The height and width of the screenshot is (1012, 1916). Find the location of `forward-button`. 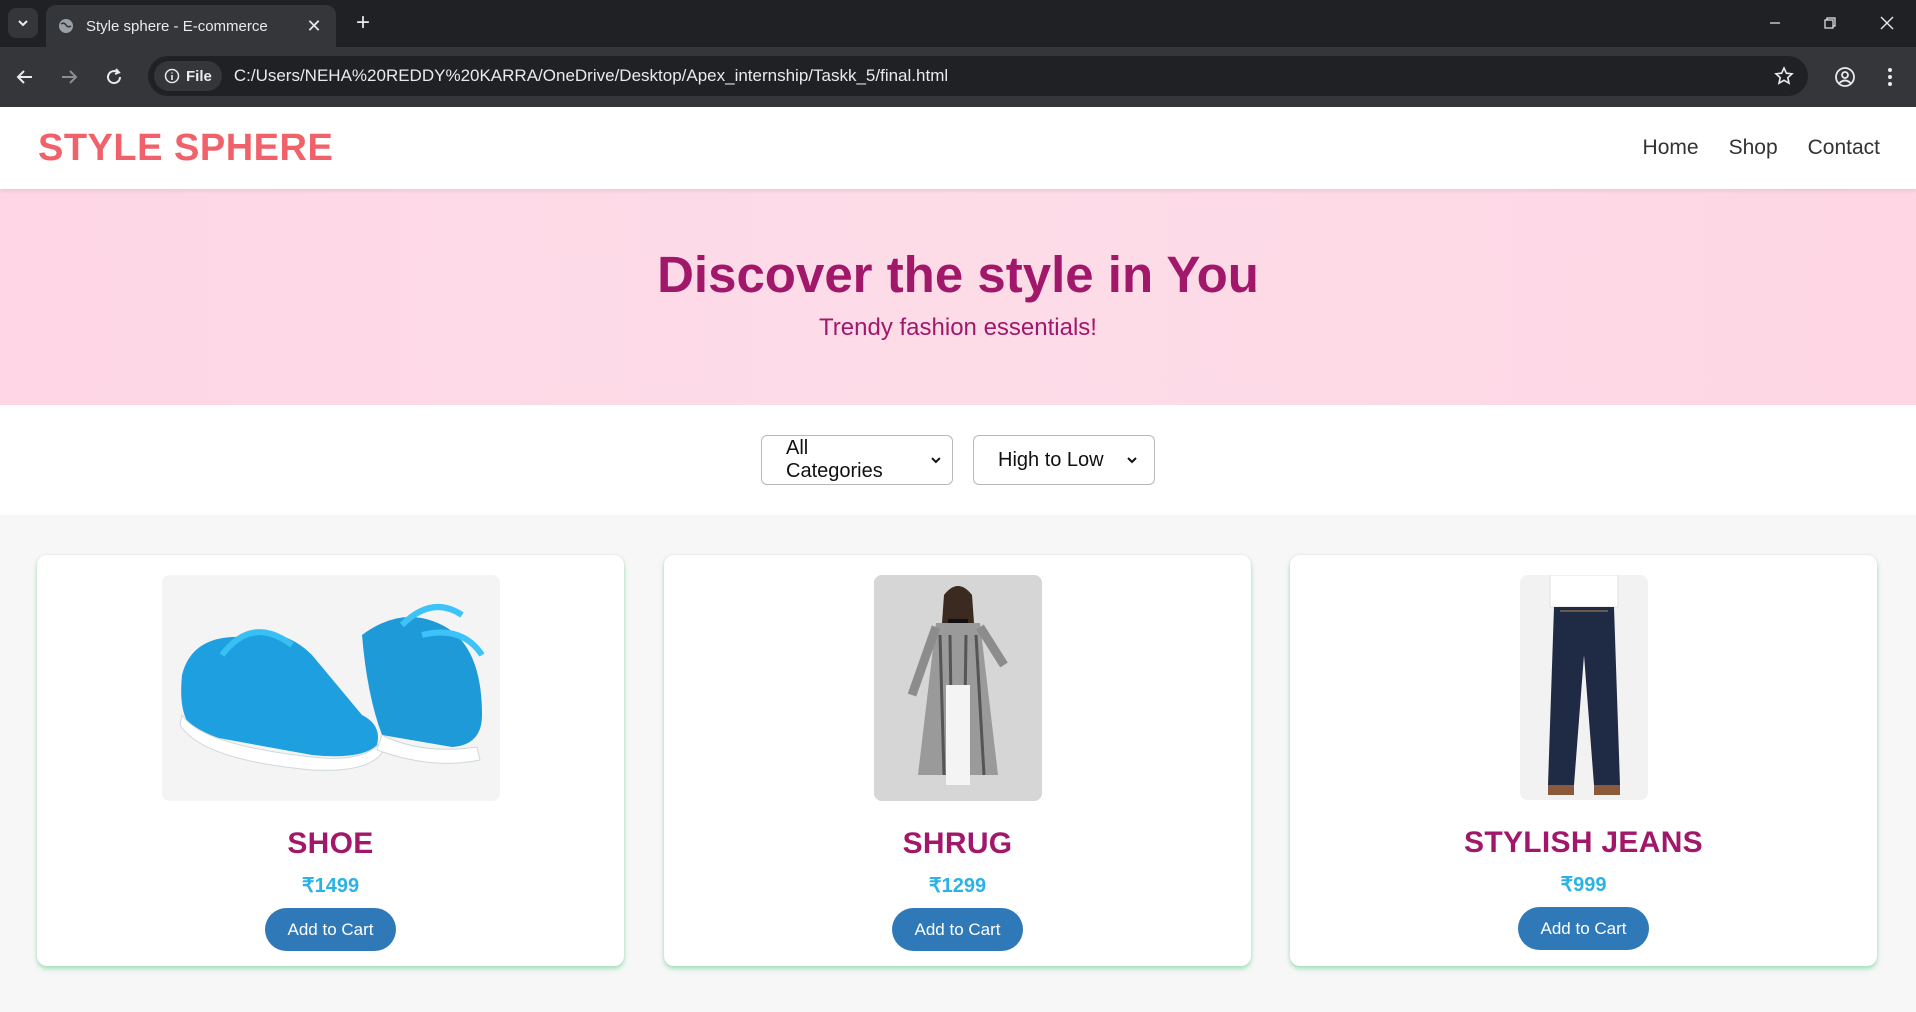

forward-button is located at coordinates (69, 77).